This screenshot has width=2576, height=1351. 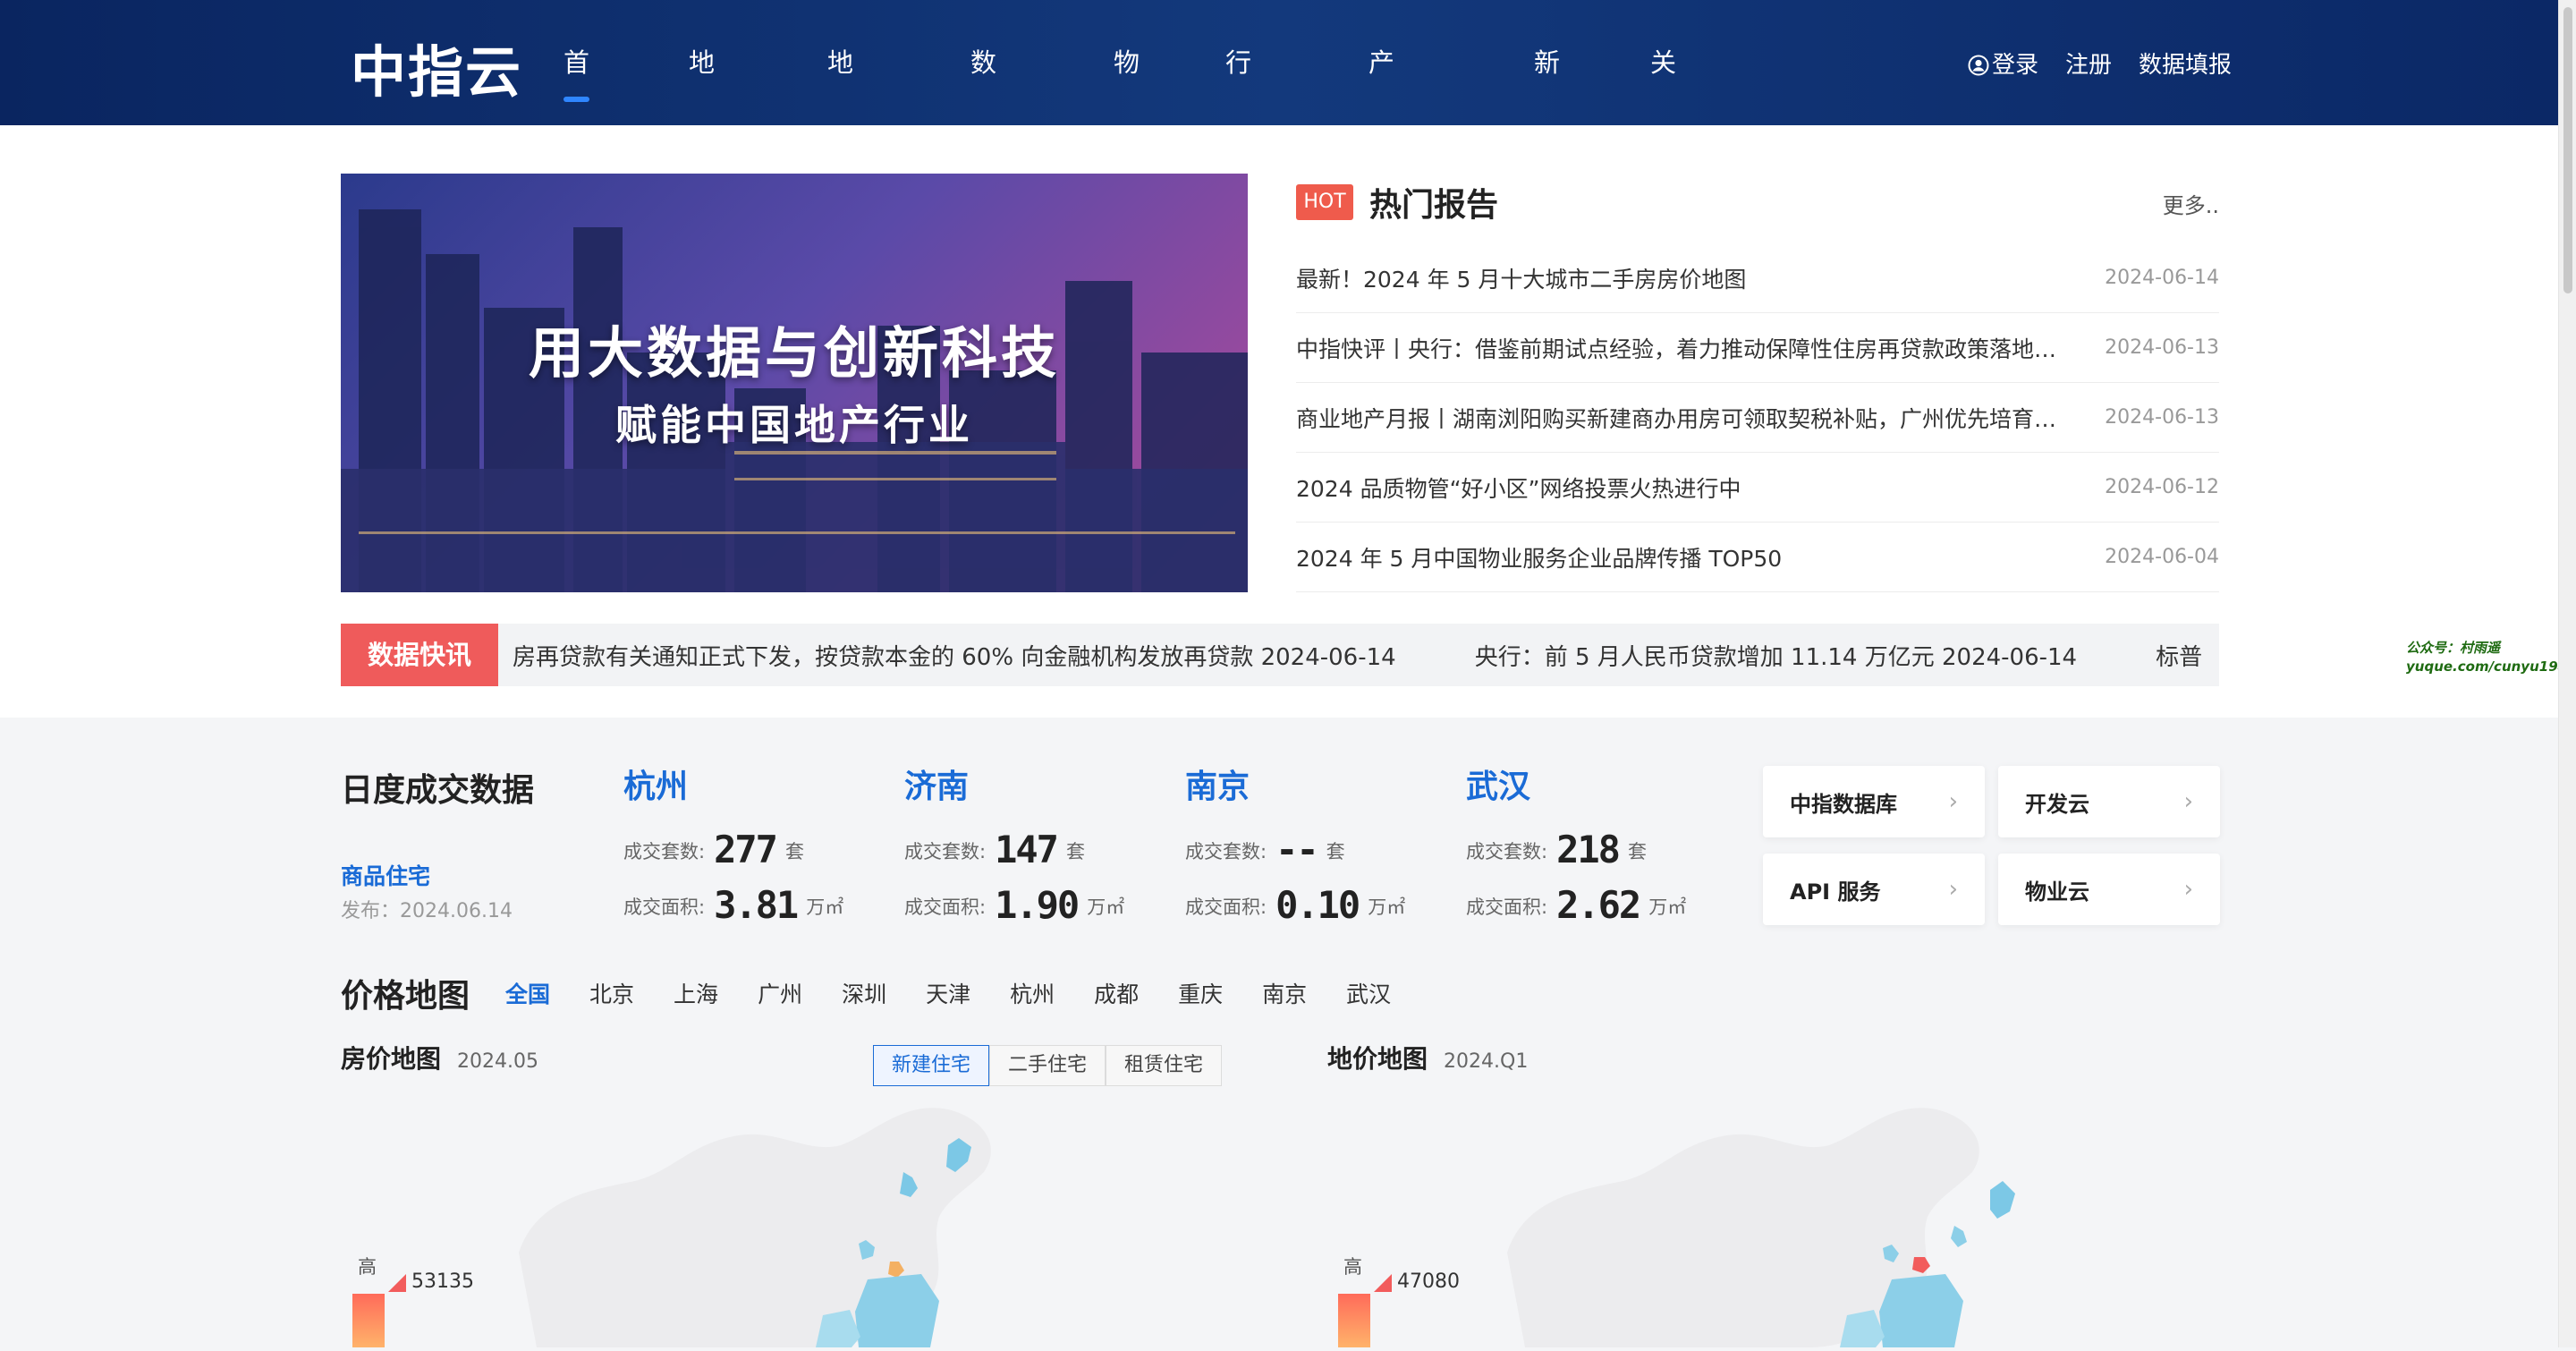 I want to click on page-scrollbar, so click(x=2567, y=673).